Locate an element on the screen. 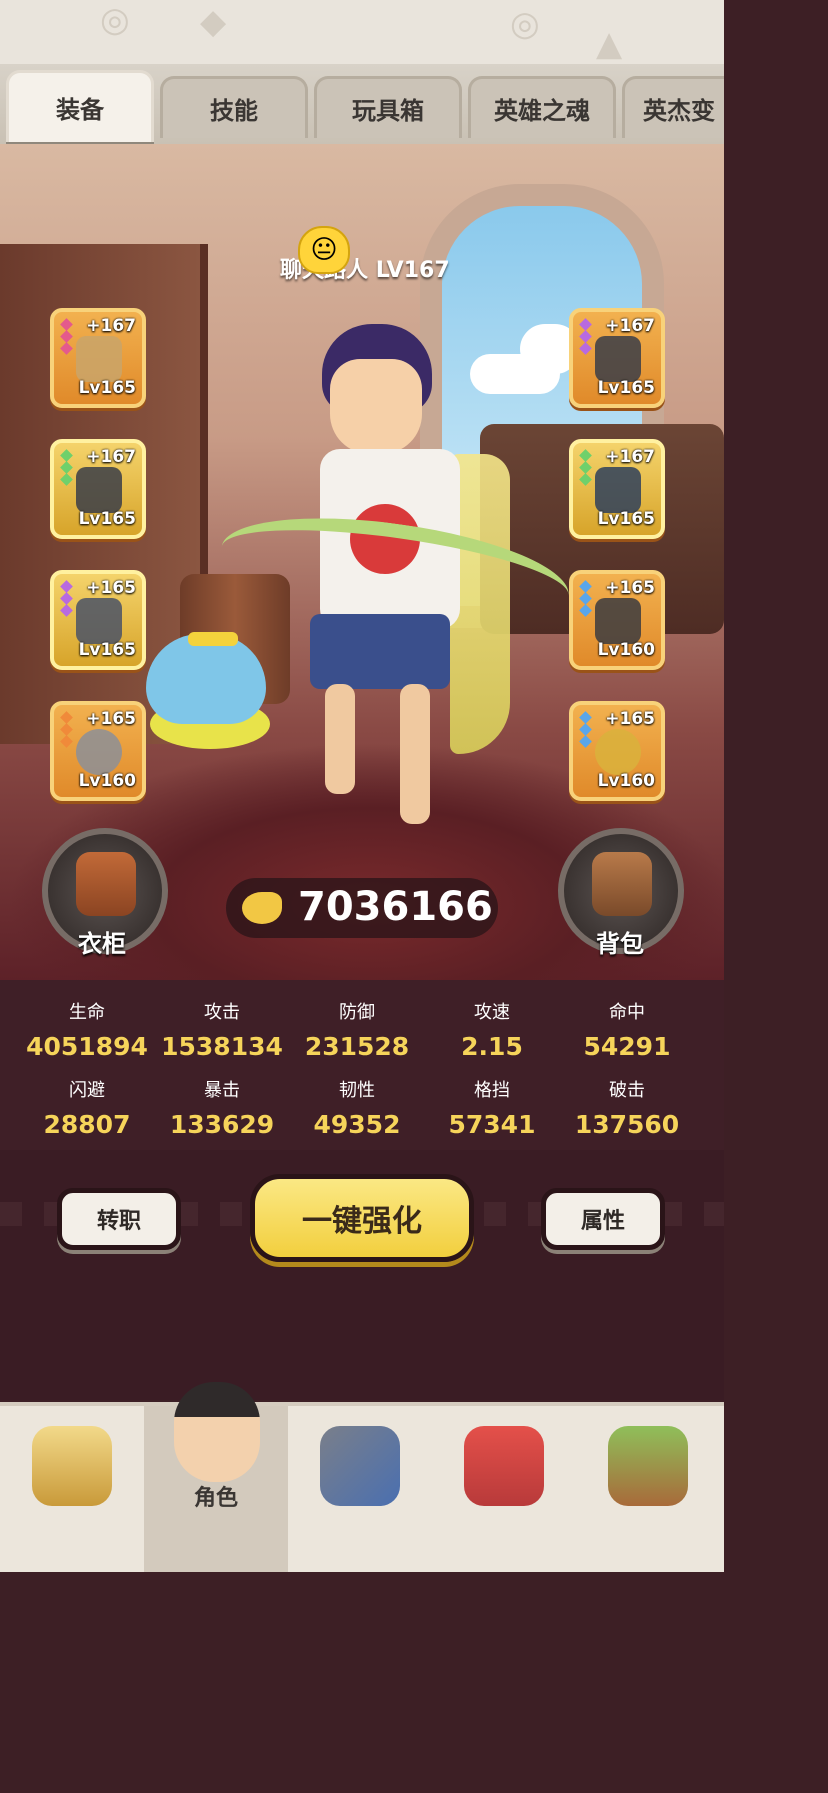  equip-slot-boots: +165 Lv160 is located at coordinates (617, 620).